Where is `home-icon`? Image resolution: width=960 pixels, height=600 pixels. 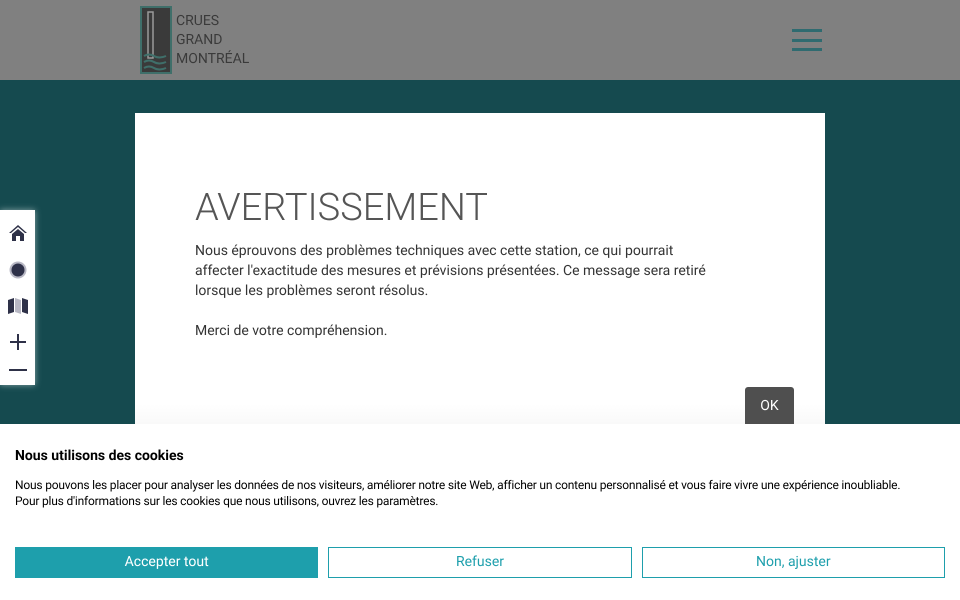 home-icon is located at coordinates (18, 233).